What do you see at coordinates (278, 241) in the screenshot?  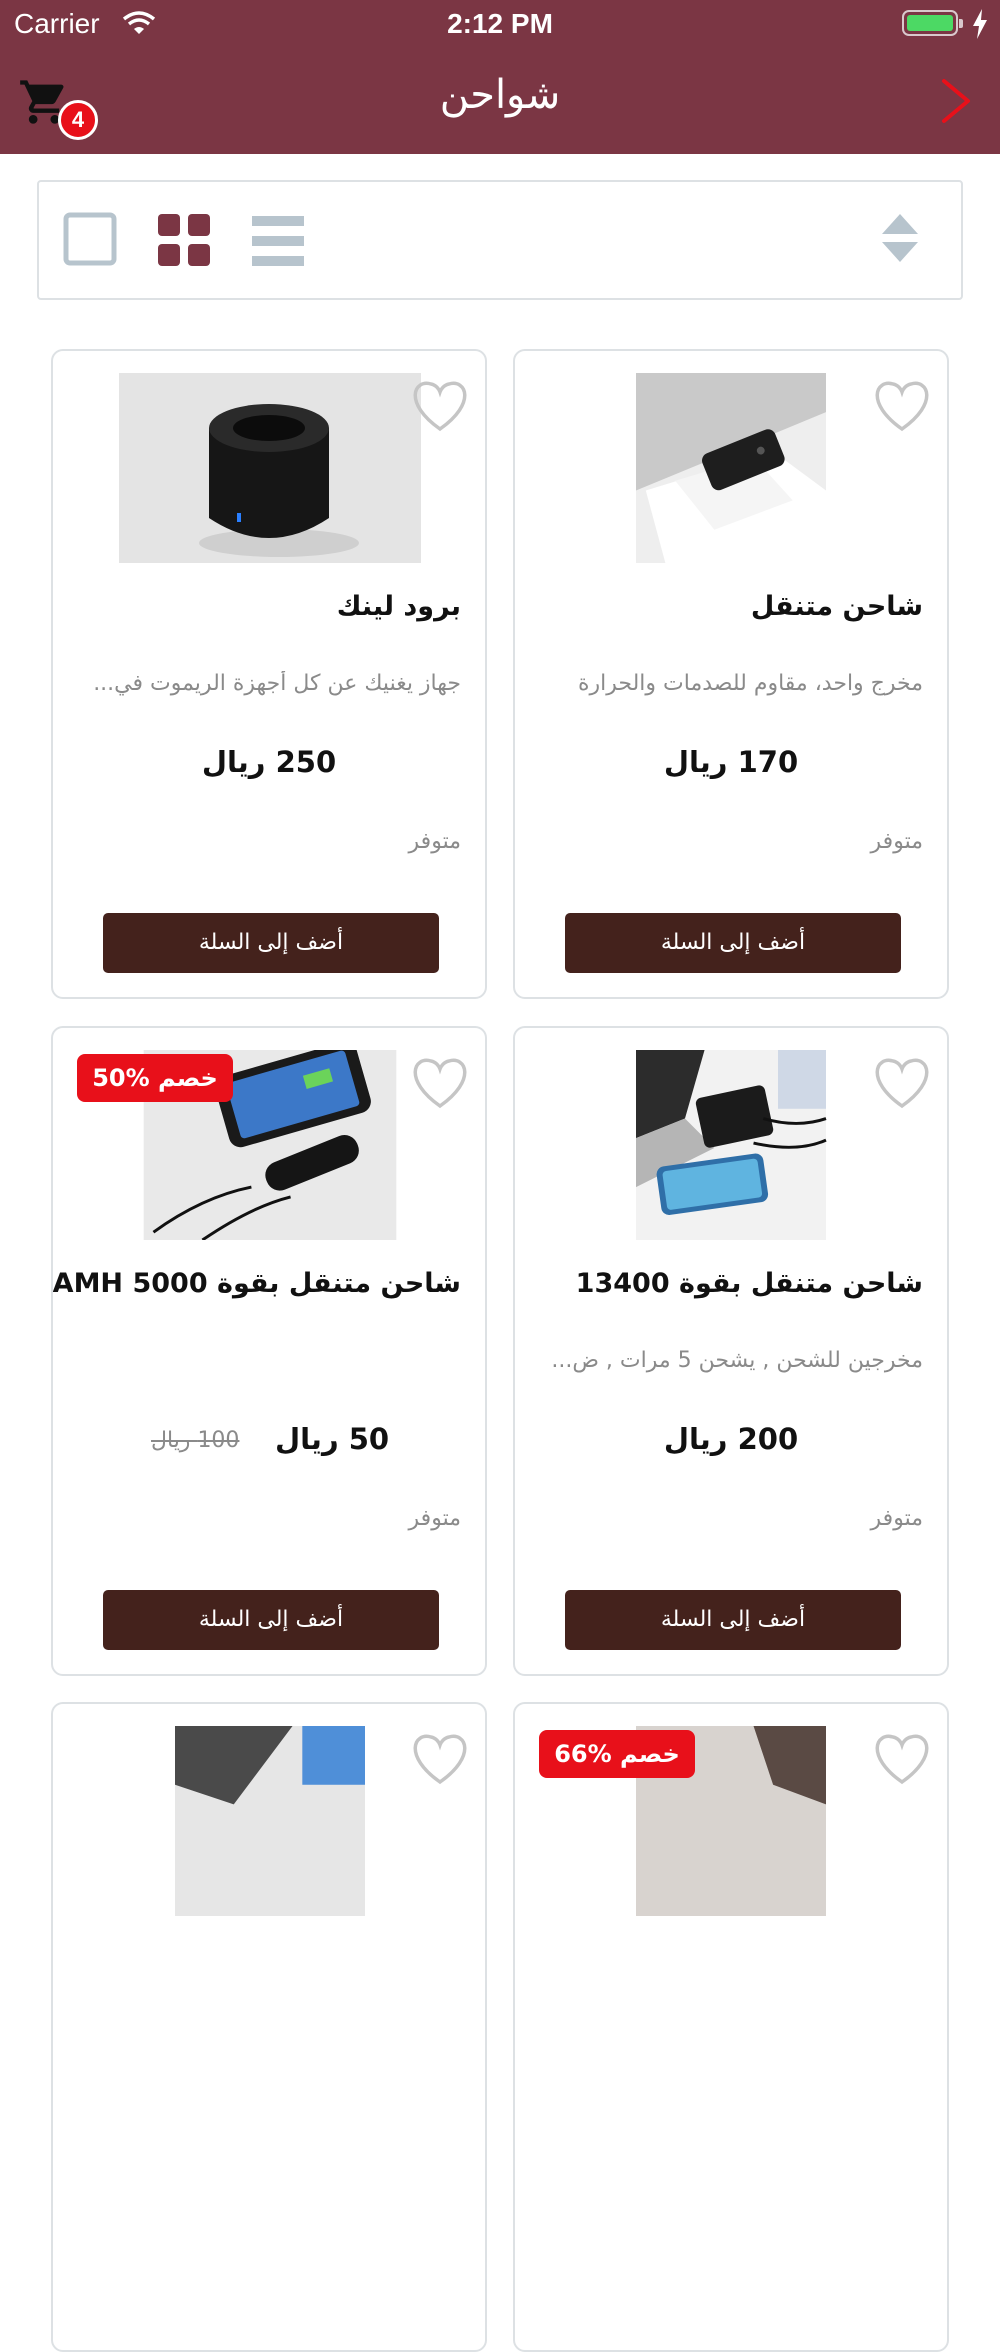 I see `list-view-icon` at bounding box center [278, 241].